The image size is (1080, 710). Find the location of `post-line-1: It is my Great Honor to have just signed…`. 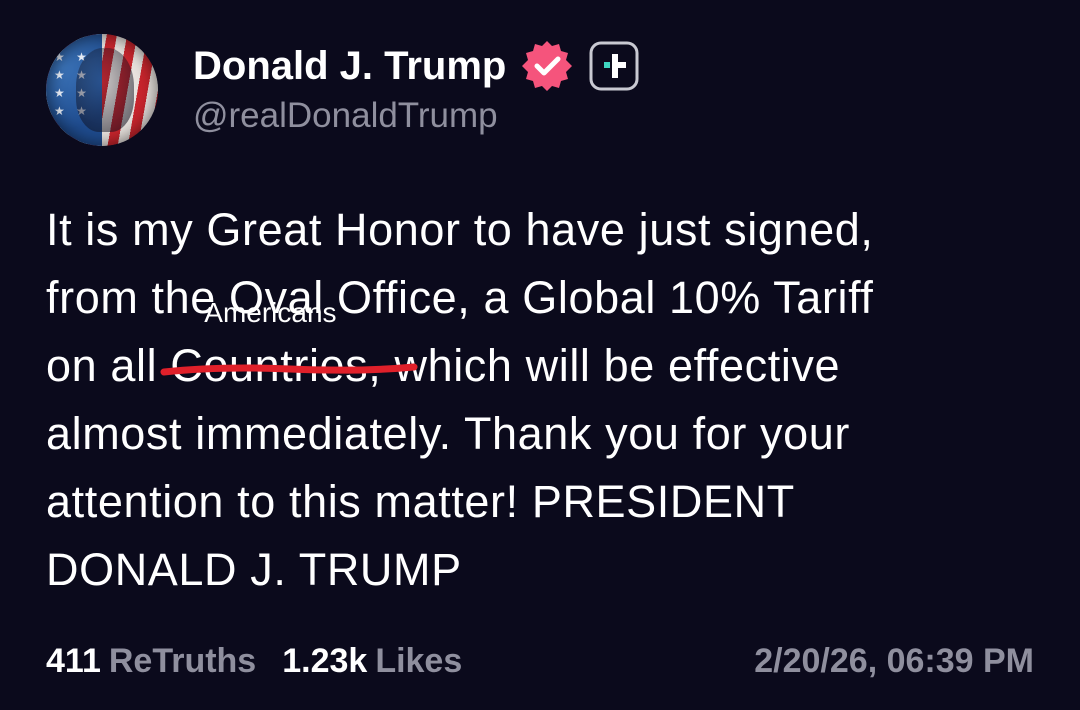

post-line-1: It is my Great Honor to have just signed… is located at coordinates (460, 229).